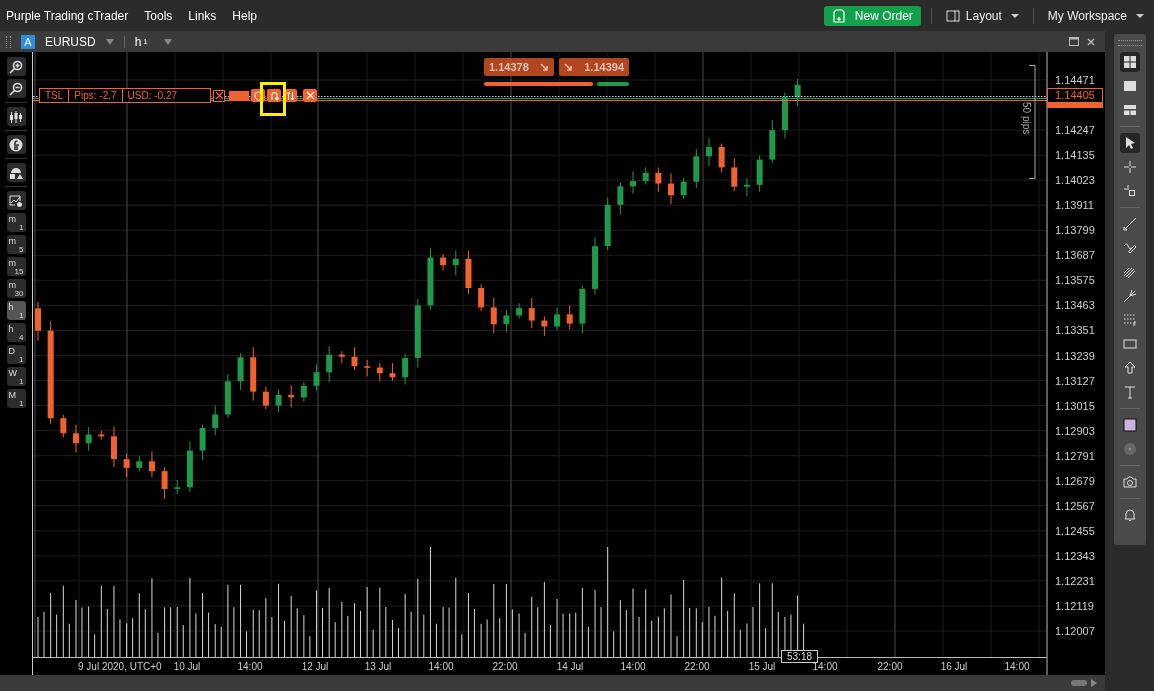  What do you see at coordinates (120, 666) in the screenshot?
I see `time-tick-label: 9 Jul 2020, UTC+0` at bounding box center [120, 666].